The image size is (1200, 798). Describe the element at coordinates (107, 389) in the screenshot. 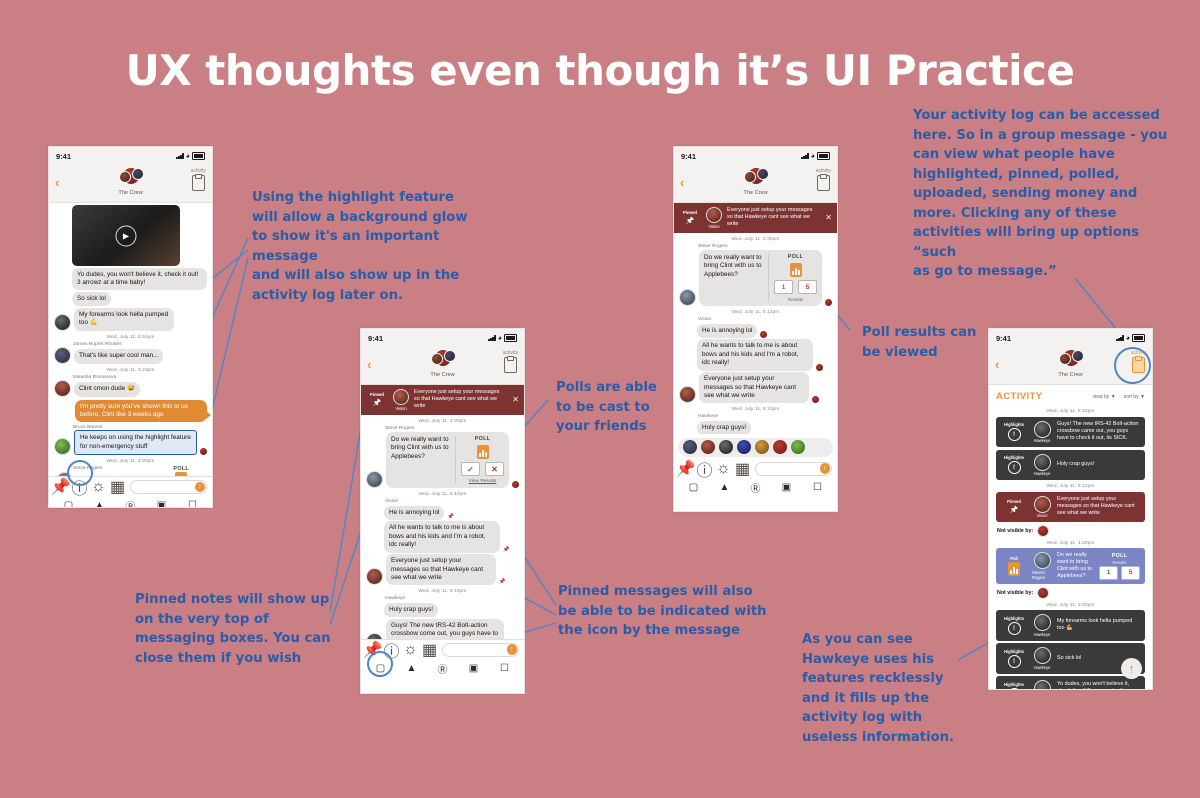

I see `message-bubble: Clint cmon dude 😅` at that location.